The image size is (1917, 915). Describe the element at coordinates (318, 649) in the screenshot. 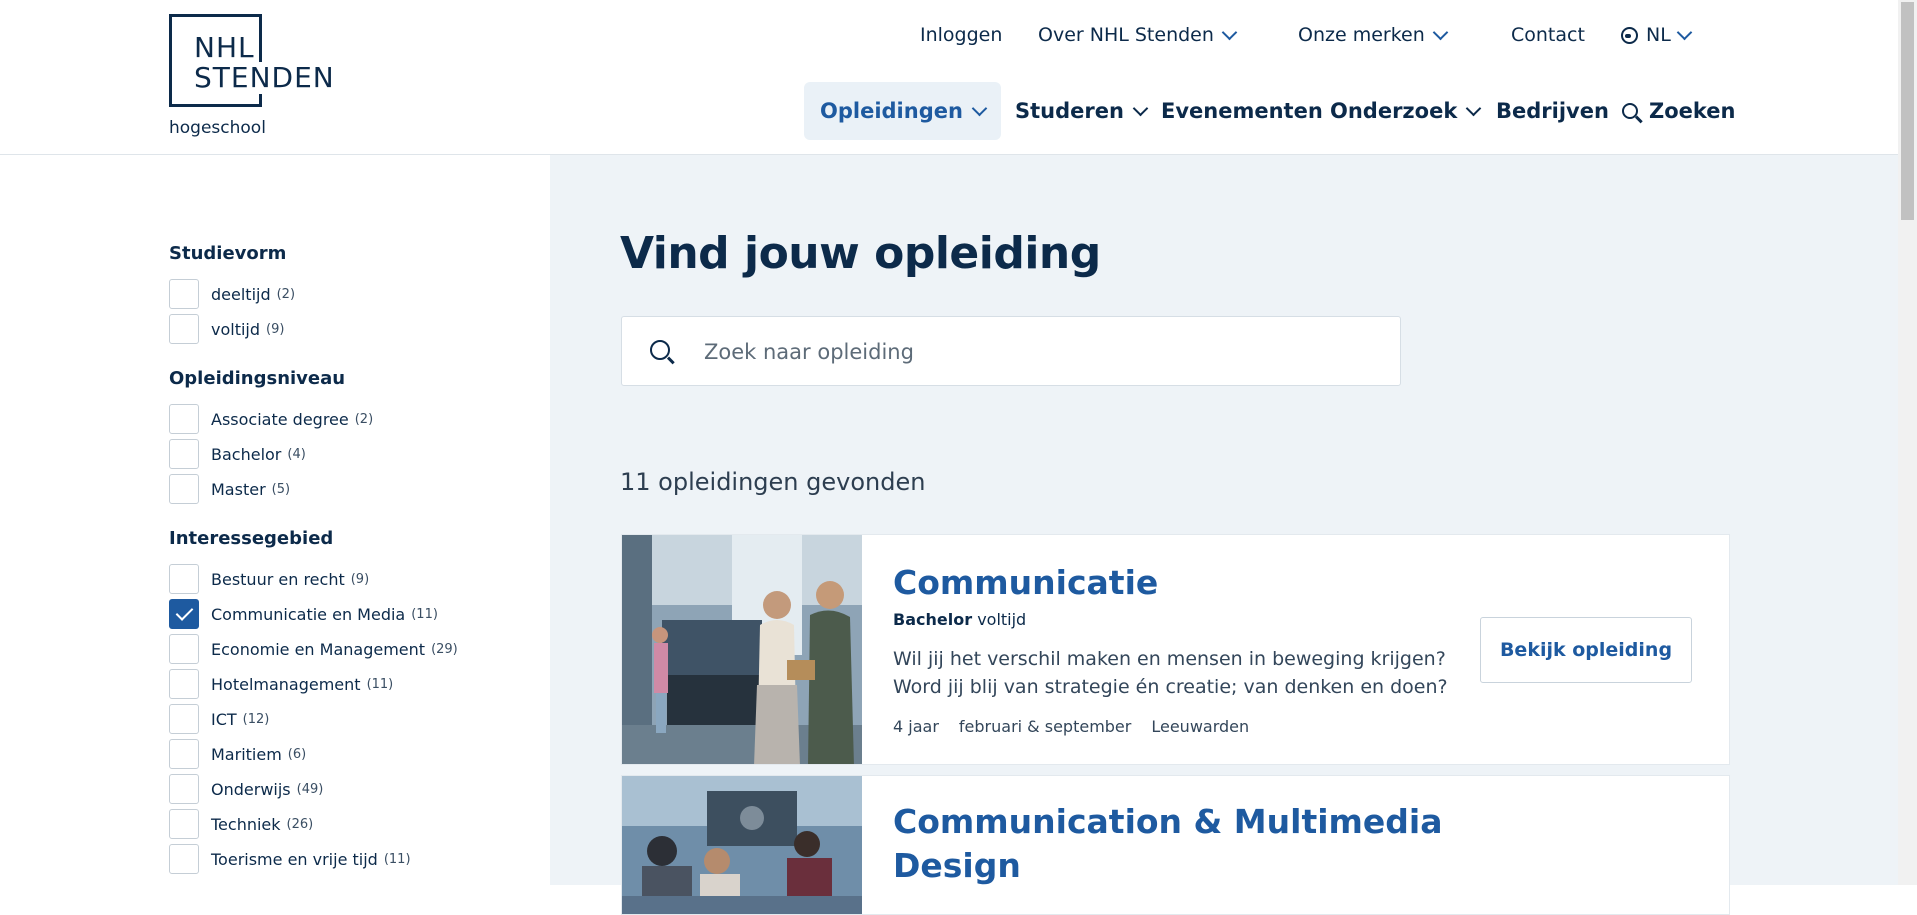

I see `filter-option-label: Economie en Management` at that location.